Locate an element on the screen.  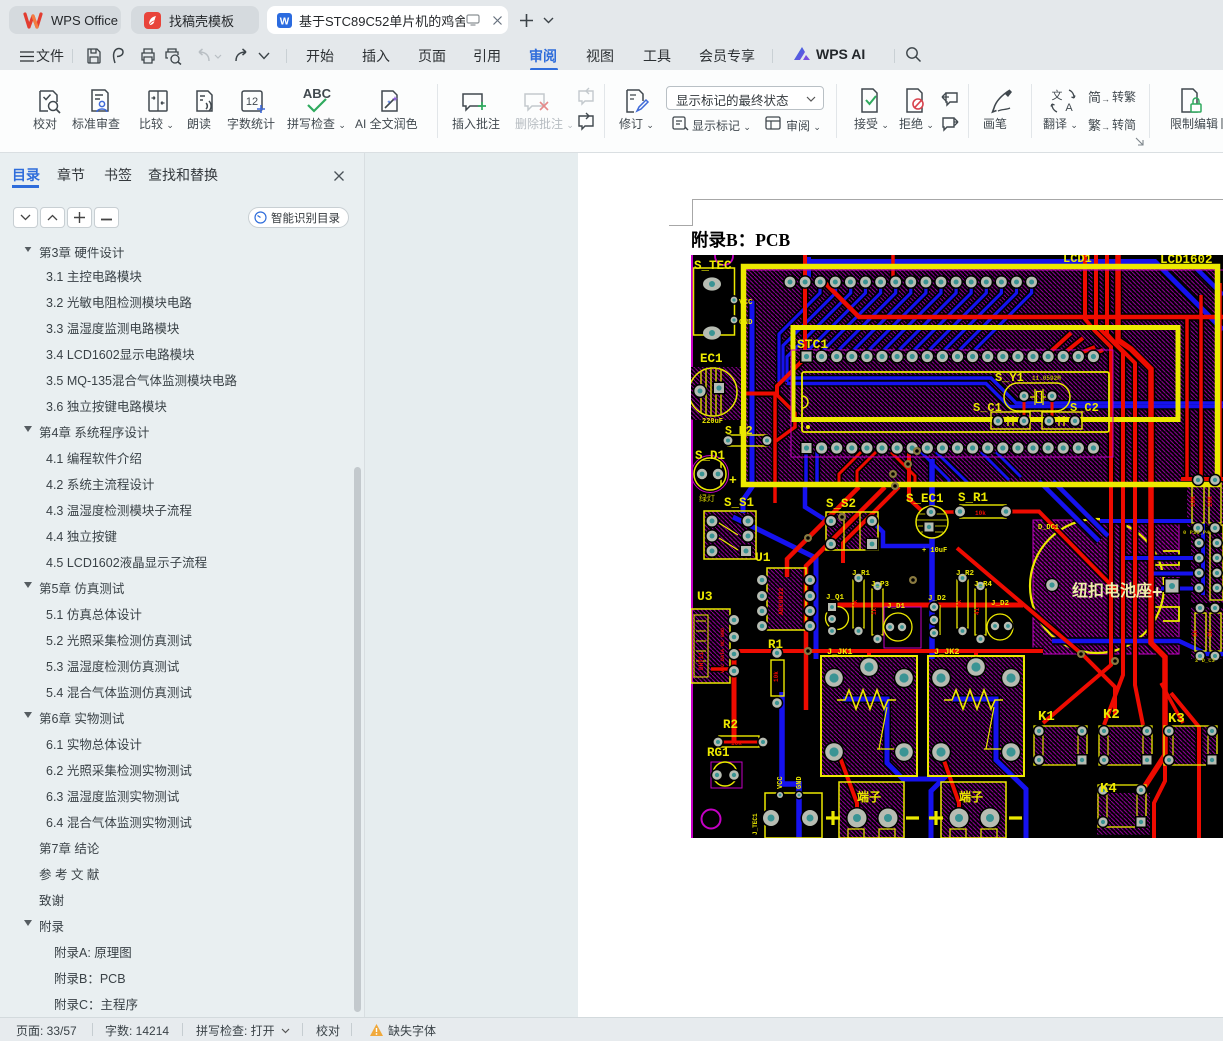
svg-text: J_P3 is located at coordinates (880, 585).